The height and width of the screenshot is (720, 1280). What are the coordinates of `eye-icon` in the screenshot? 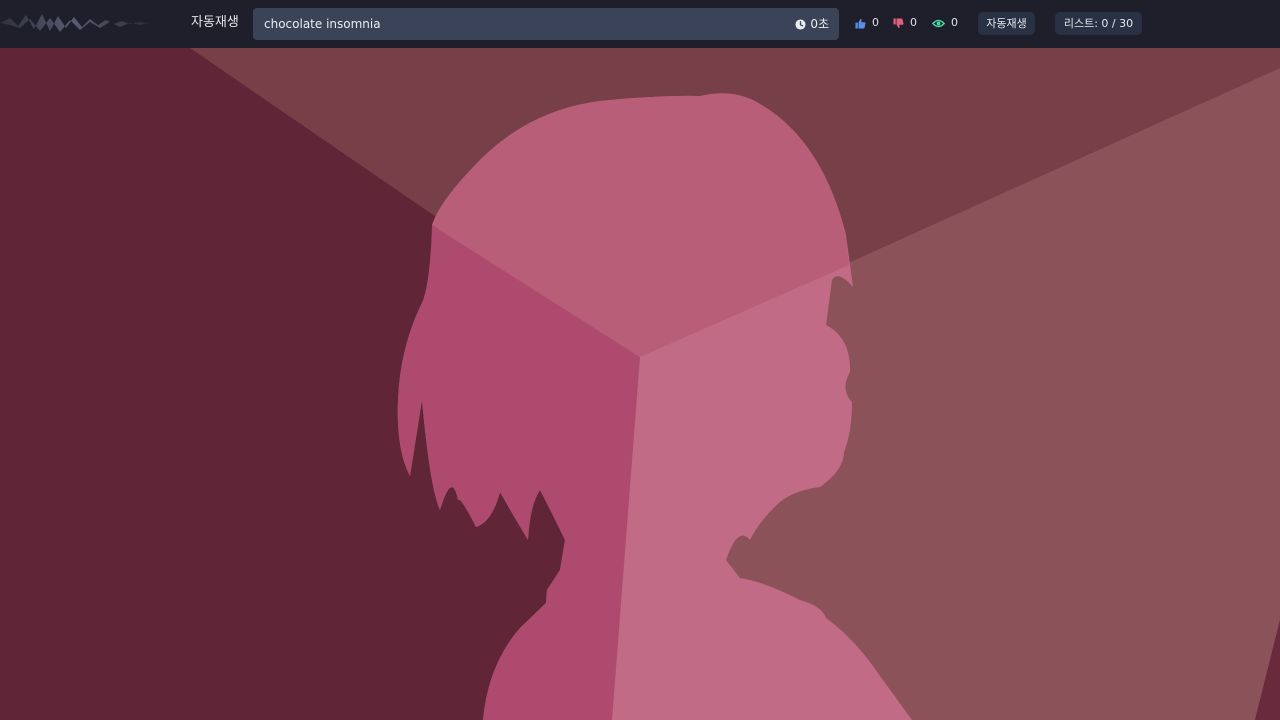 It's located at (938, 23).